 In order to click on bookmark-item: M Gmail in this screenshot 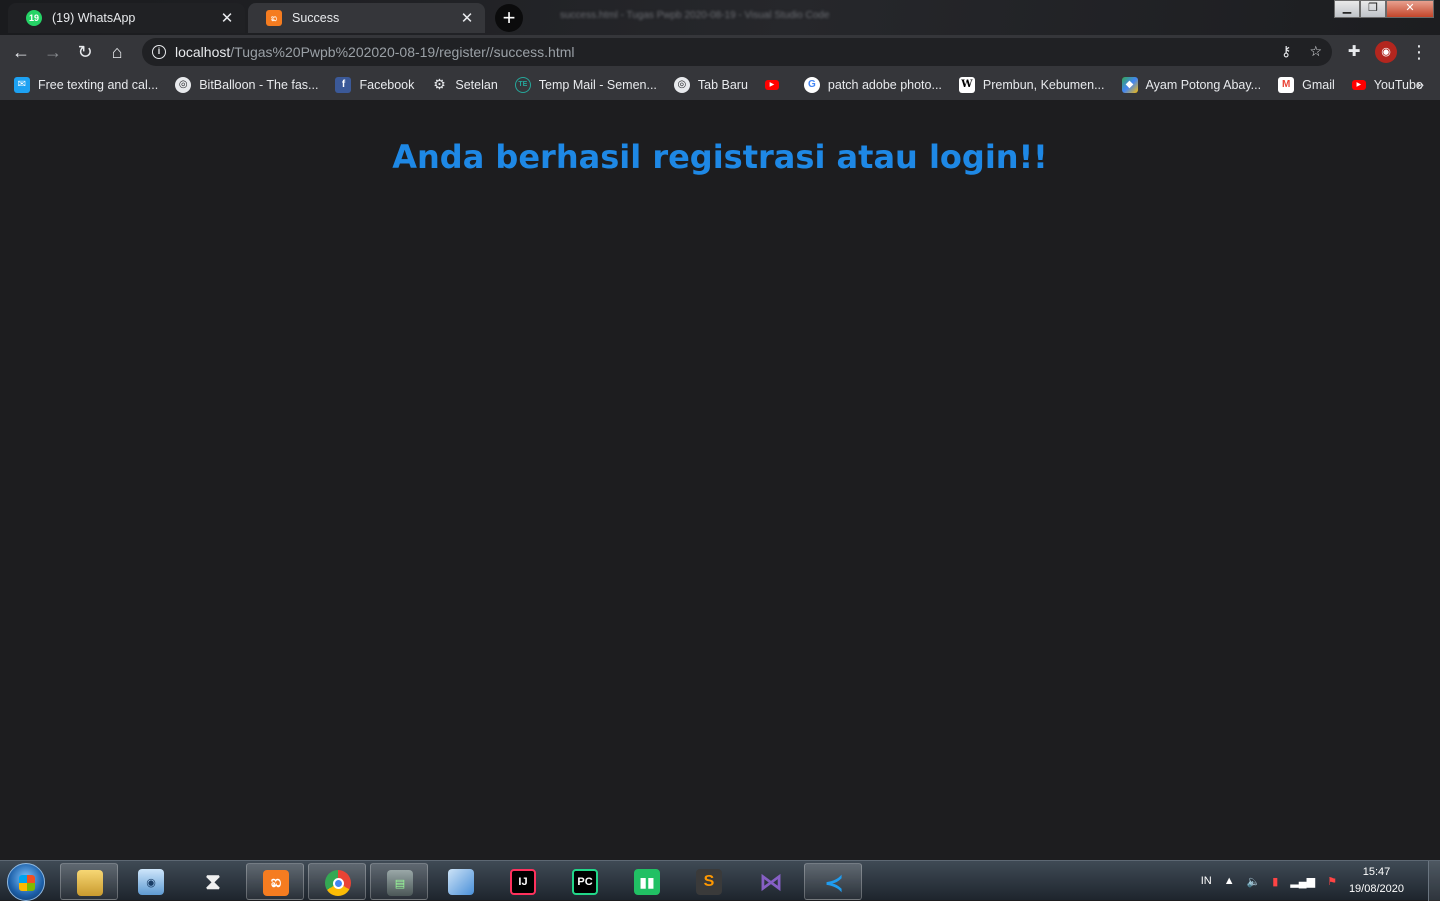, I will do `click(1306, 84)`.